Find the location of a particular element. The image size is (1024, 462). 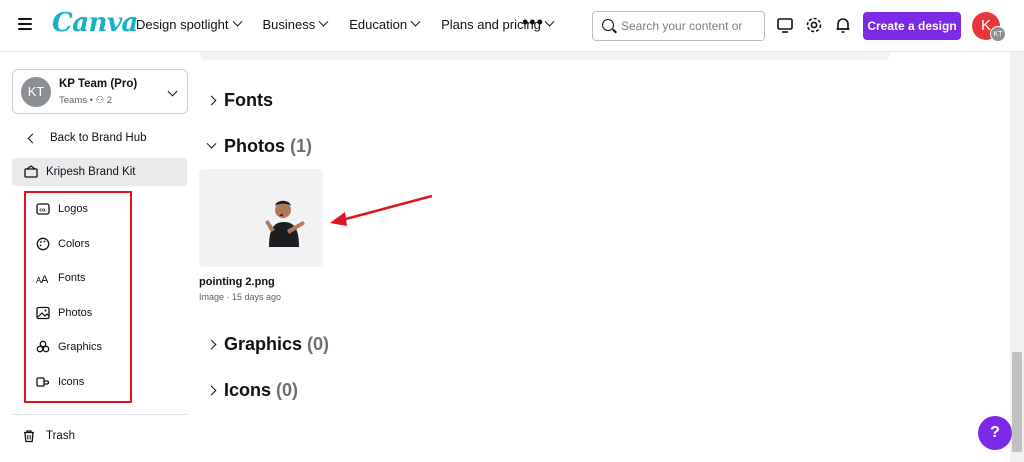

brand-kit-item: Kripesh Brand Kit is located at coordinates (99, 172).